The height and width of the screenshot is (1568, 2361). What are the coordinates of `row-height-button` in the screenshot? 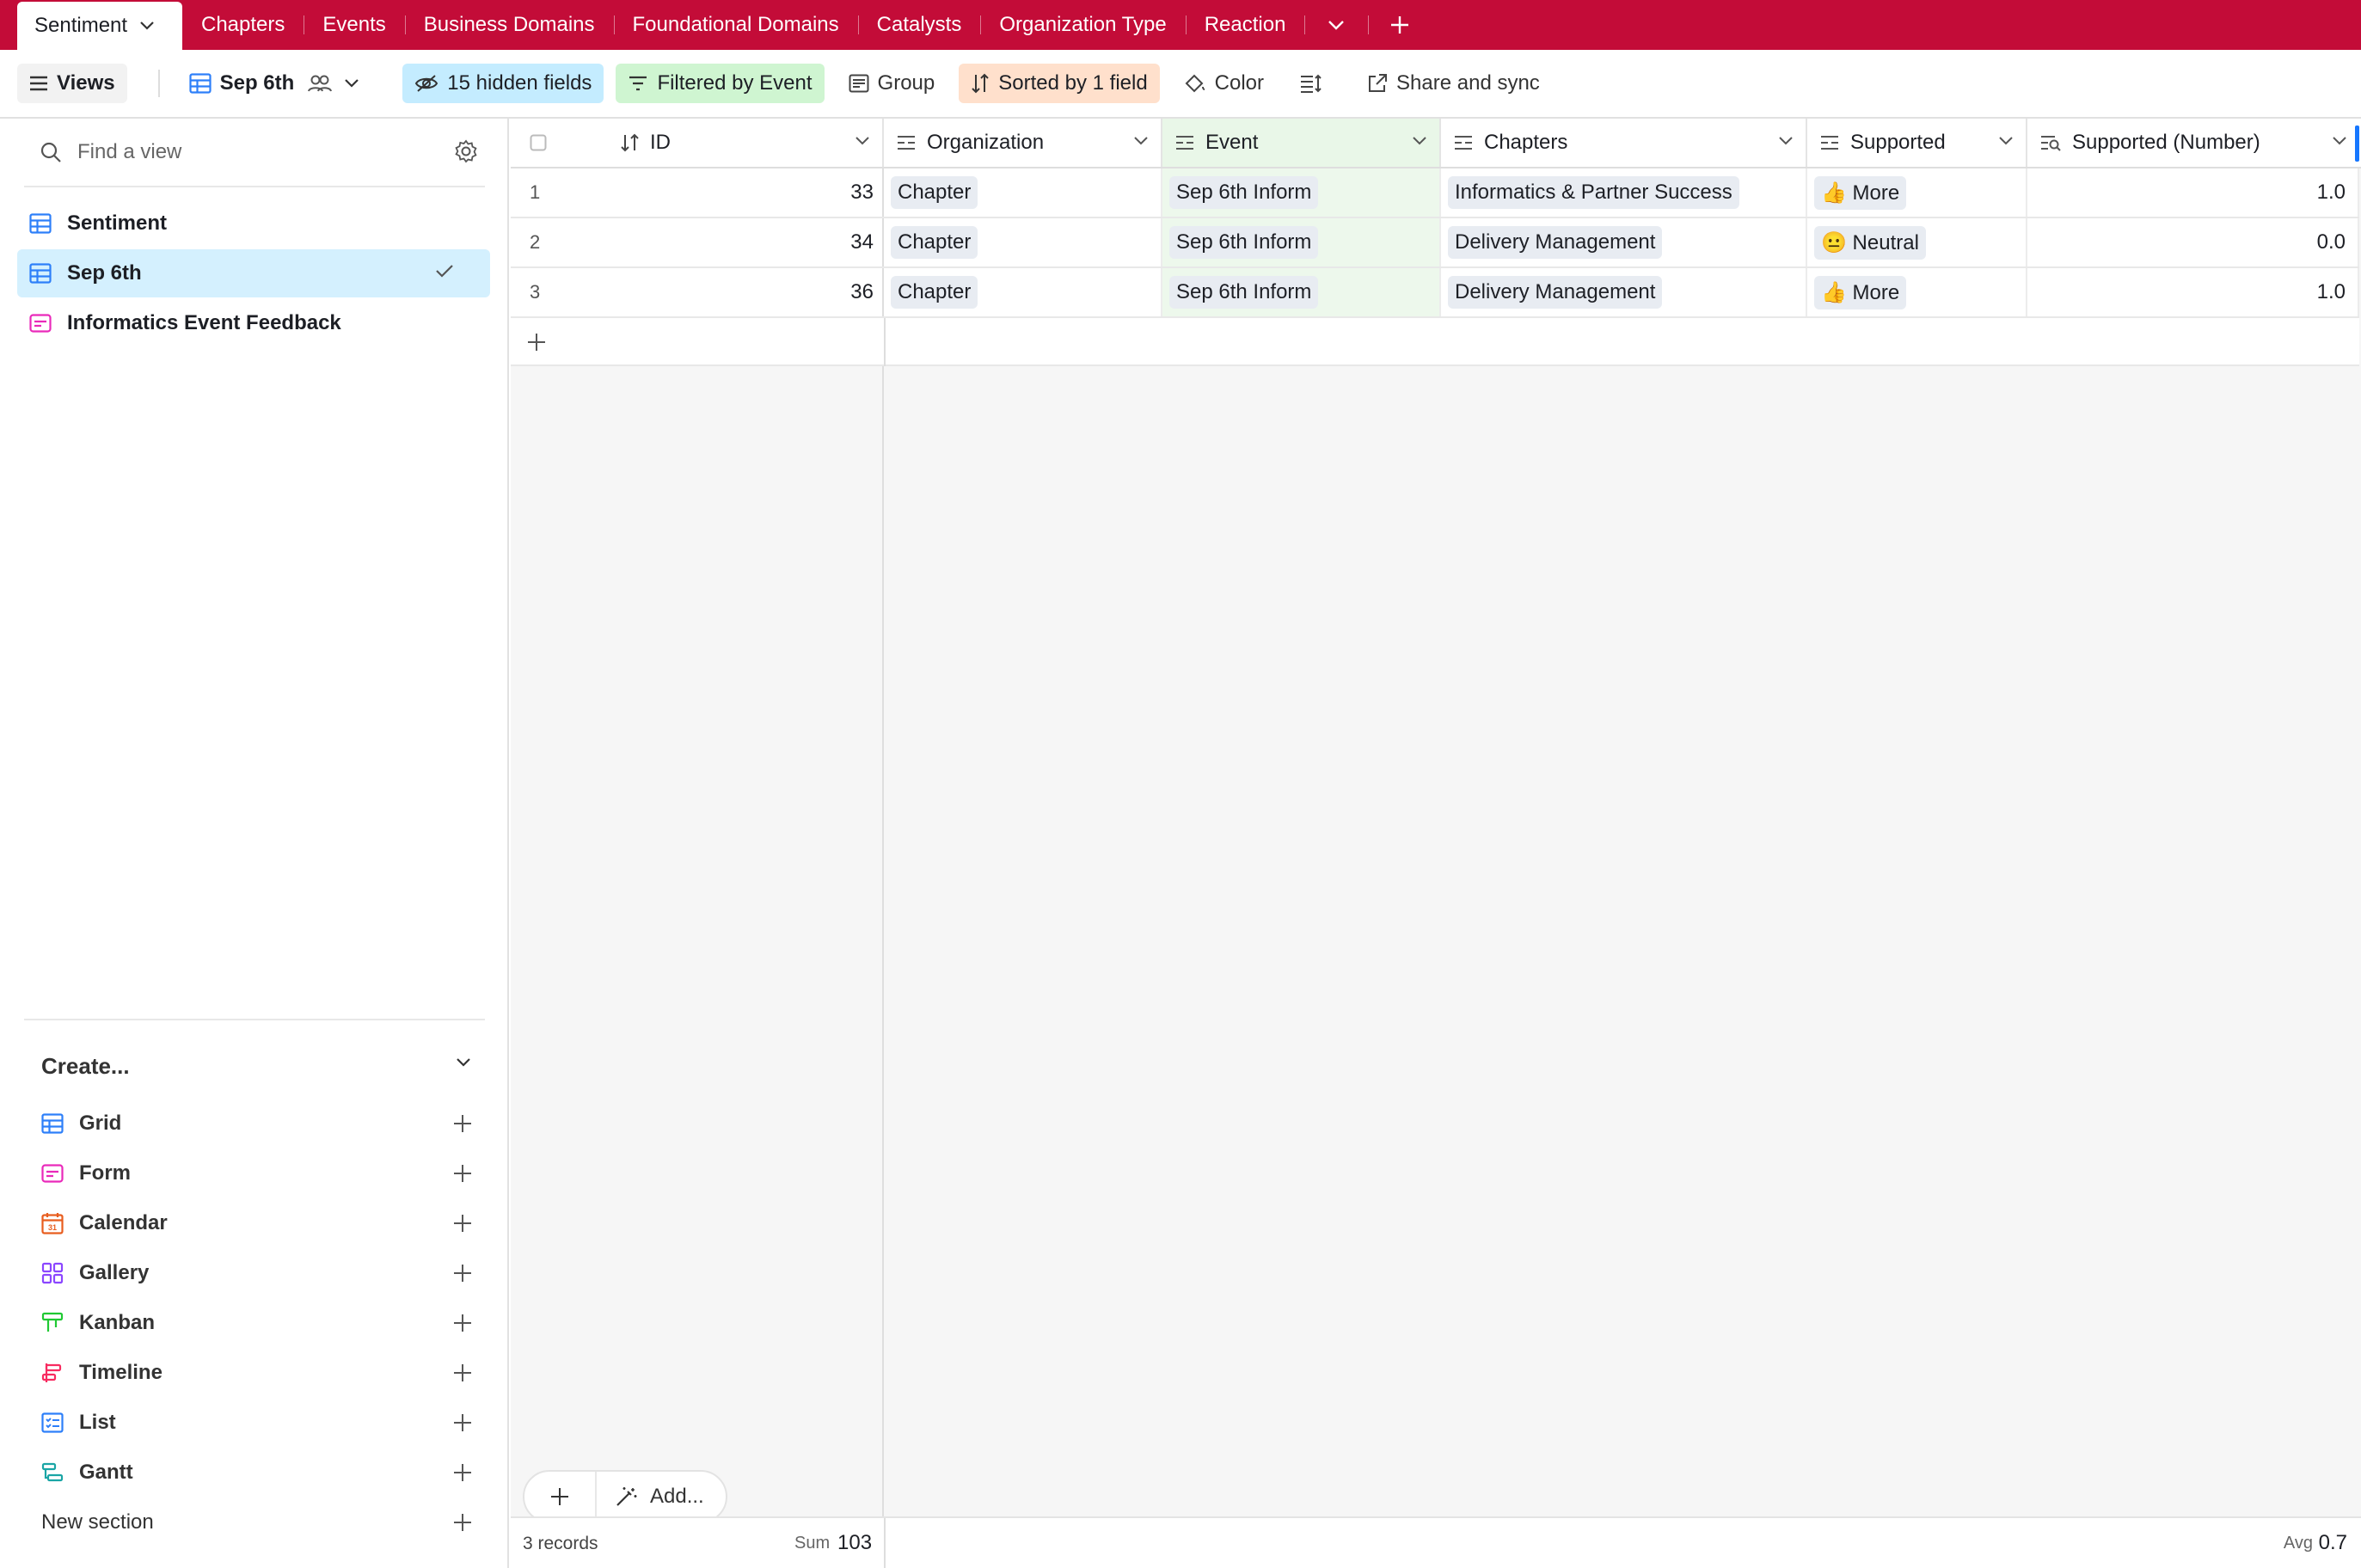 It's located at (1315, 83).